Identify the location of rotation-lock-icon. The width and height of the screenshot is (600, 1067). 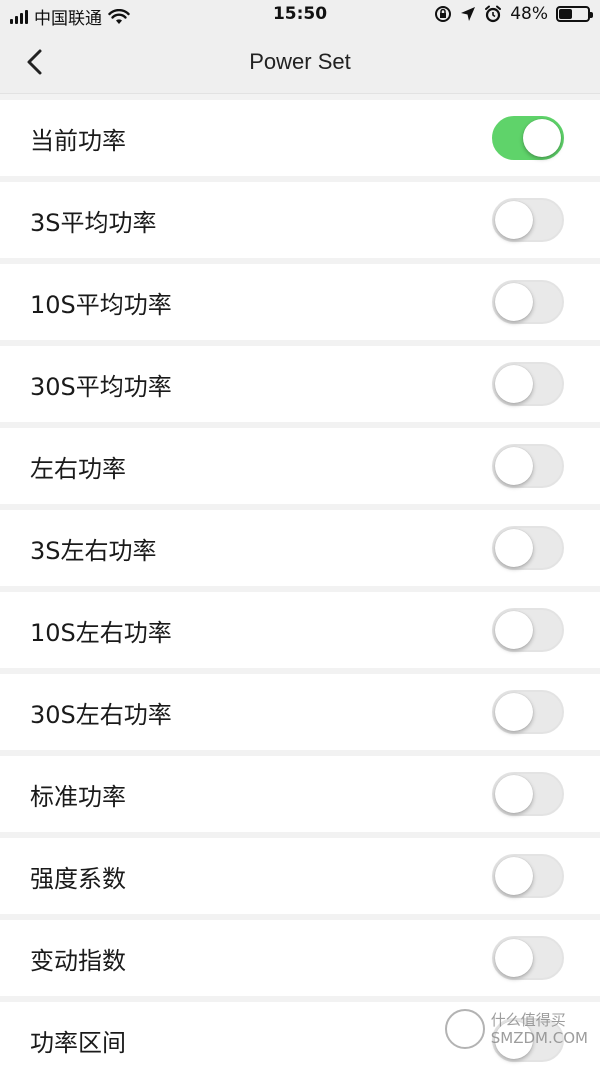
(443, 14).